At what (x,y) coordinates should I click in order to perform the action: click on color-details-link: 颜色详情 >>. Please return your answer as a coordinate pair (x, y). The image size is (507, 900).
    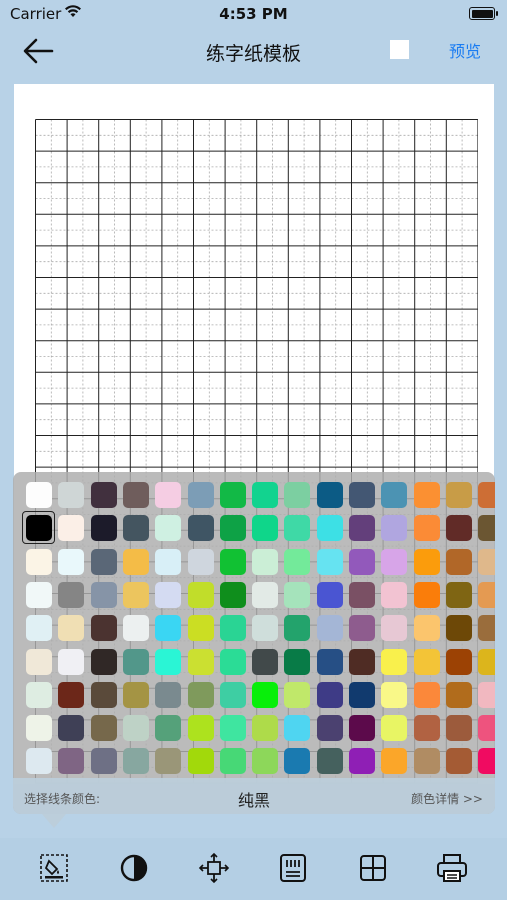
    Looking at the image, I should click on (447, 798).